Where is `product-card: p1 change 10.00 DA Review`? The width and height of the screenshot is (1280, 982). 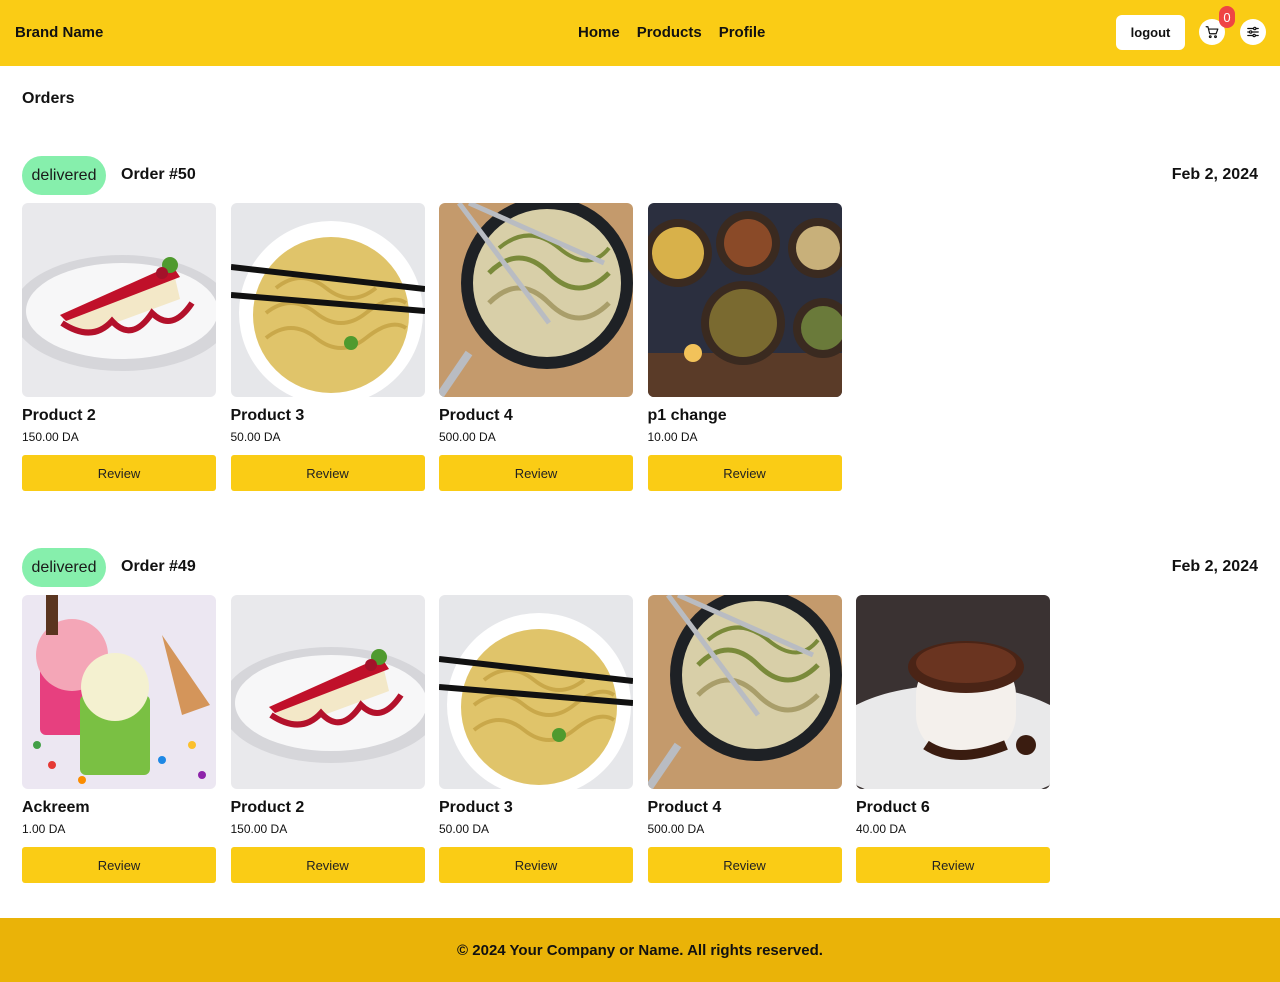
product-card: p1 change 10.00 DA Review is located at coordinates (744, 347).